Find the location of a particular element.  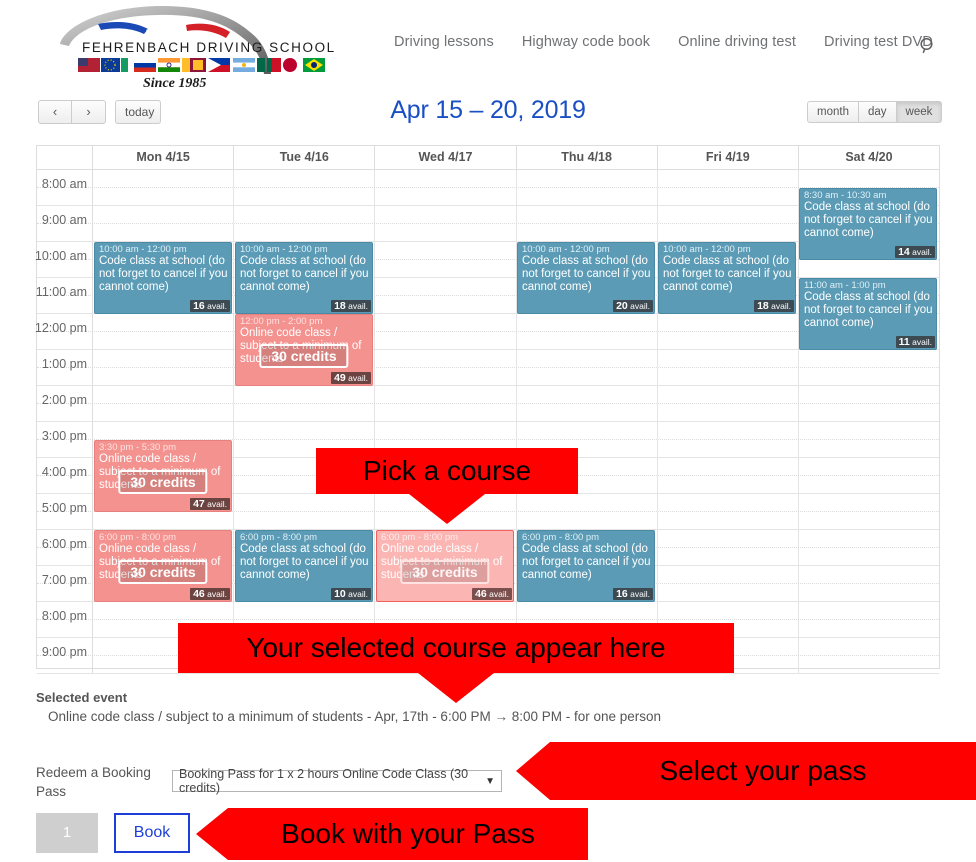

event-availability-count: 11 is located at coordinates (904, 342).